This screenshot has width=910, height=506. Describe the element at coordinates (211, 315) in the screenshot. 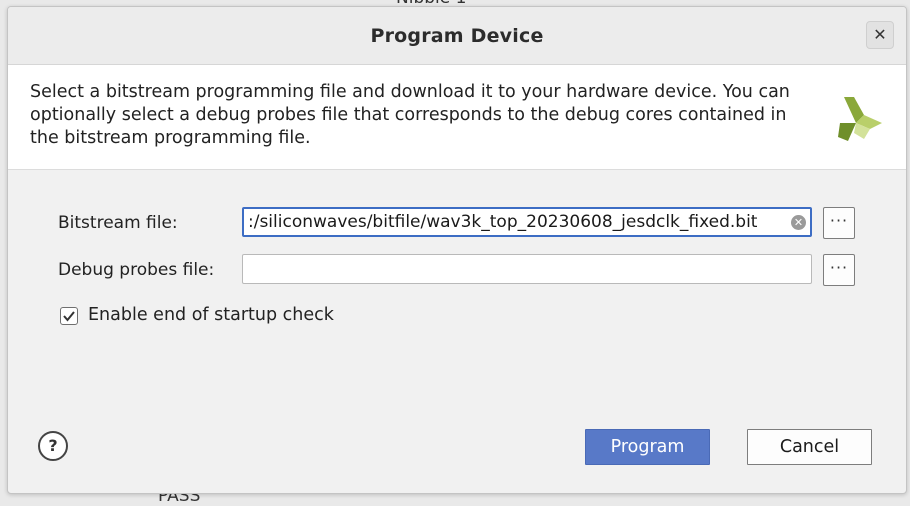

I see `startup-check-label: Enable end of startup check` at that location.